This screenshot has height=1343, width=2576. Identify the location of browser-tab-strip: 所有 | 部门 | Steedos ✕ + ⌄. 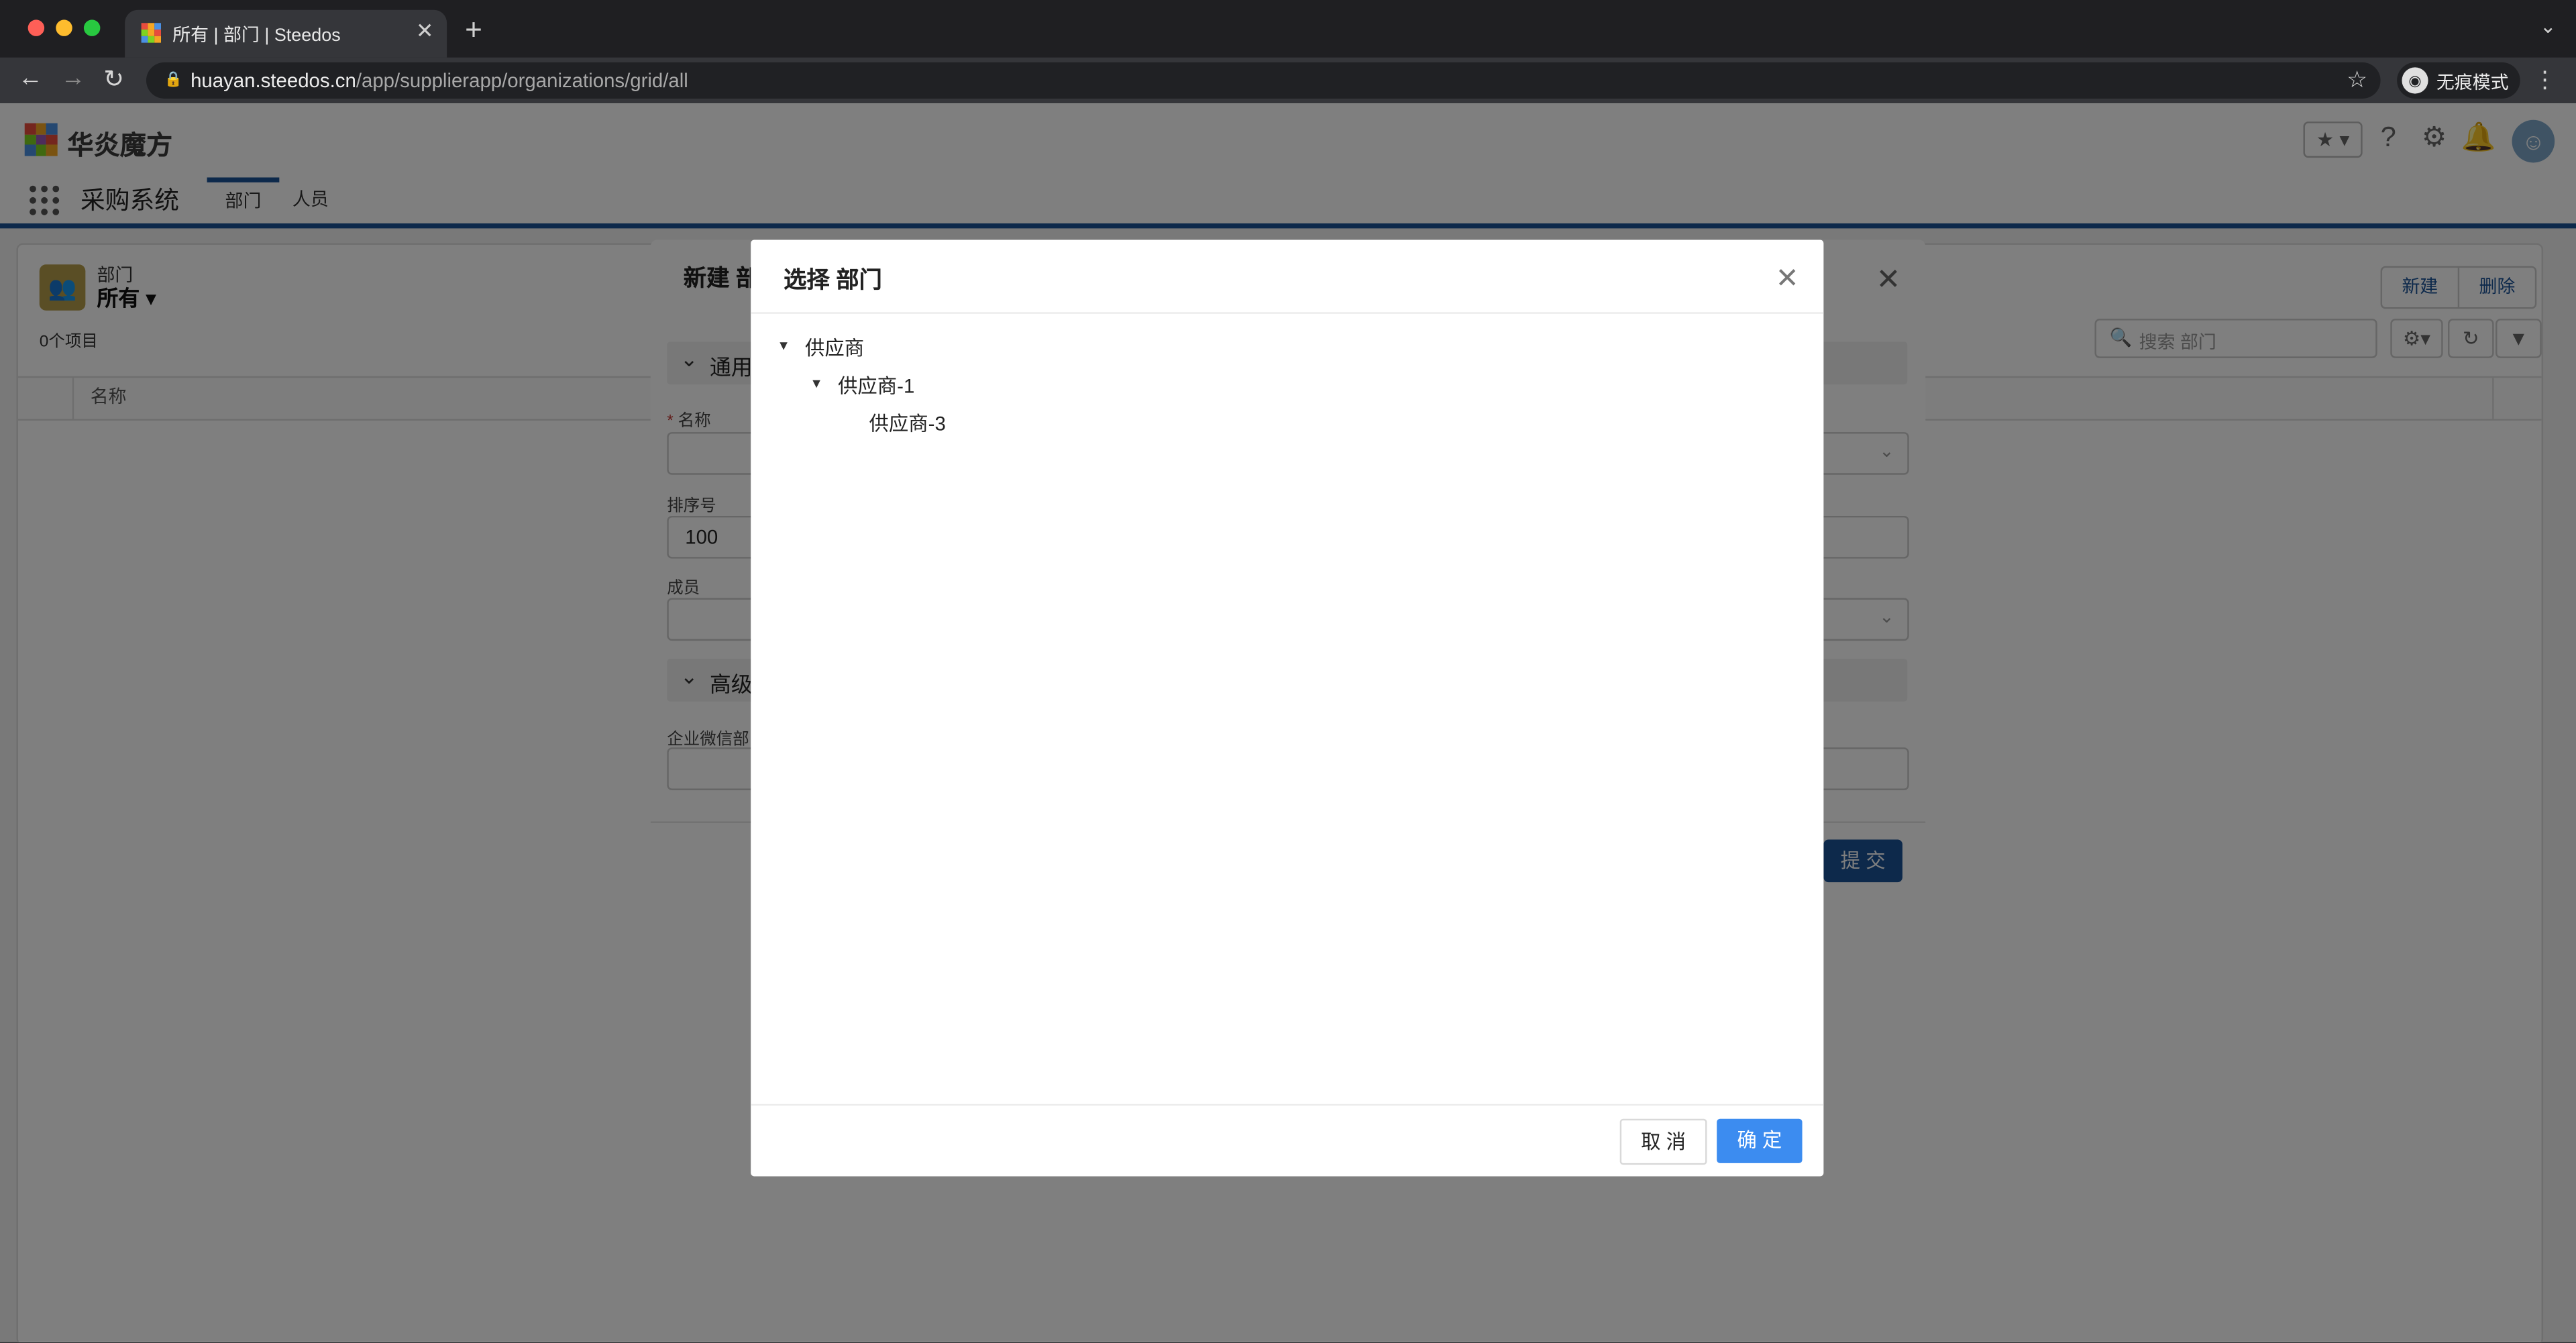
(1288, 29).